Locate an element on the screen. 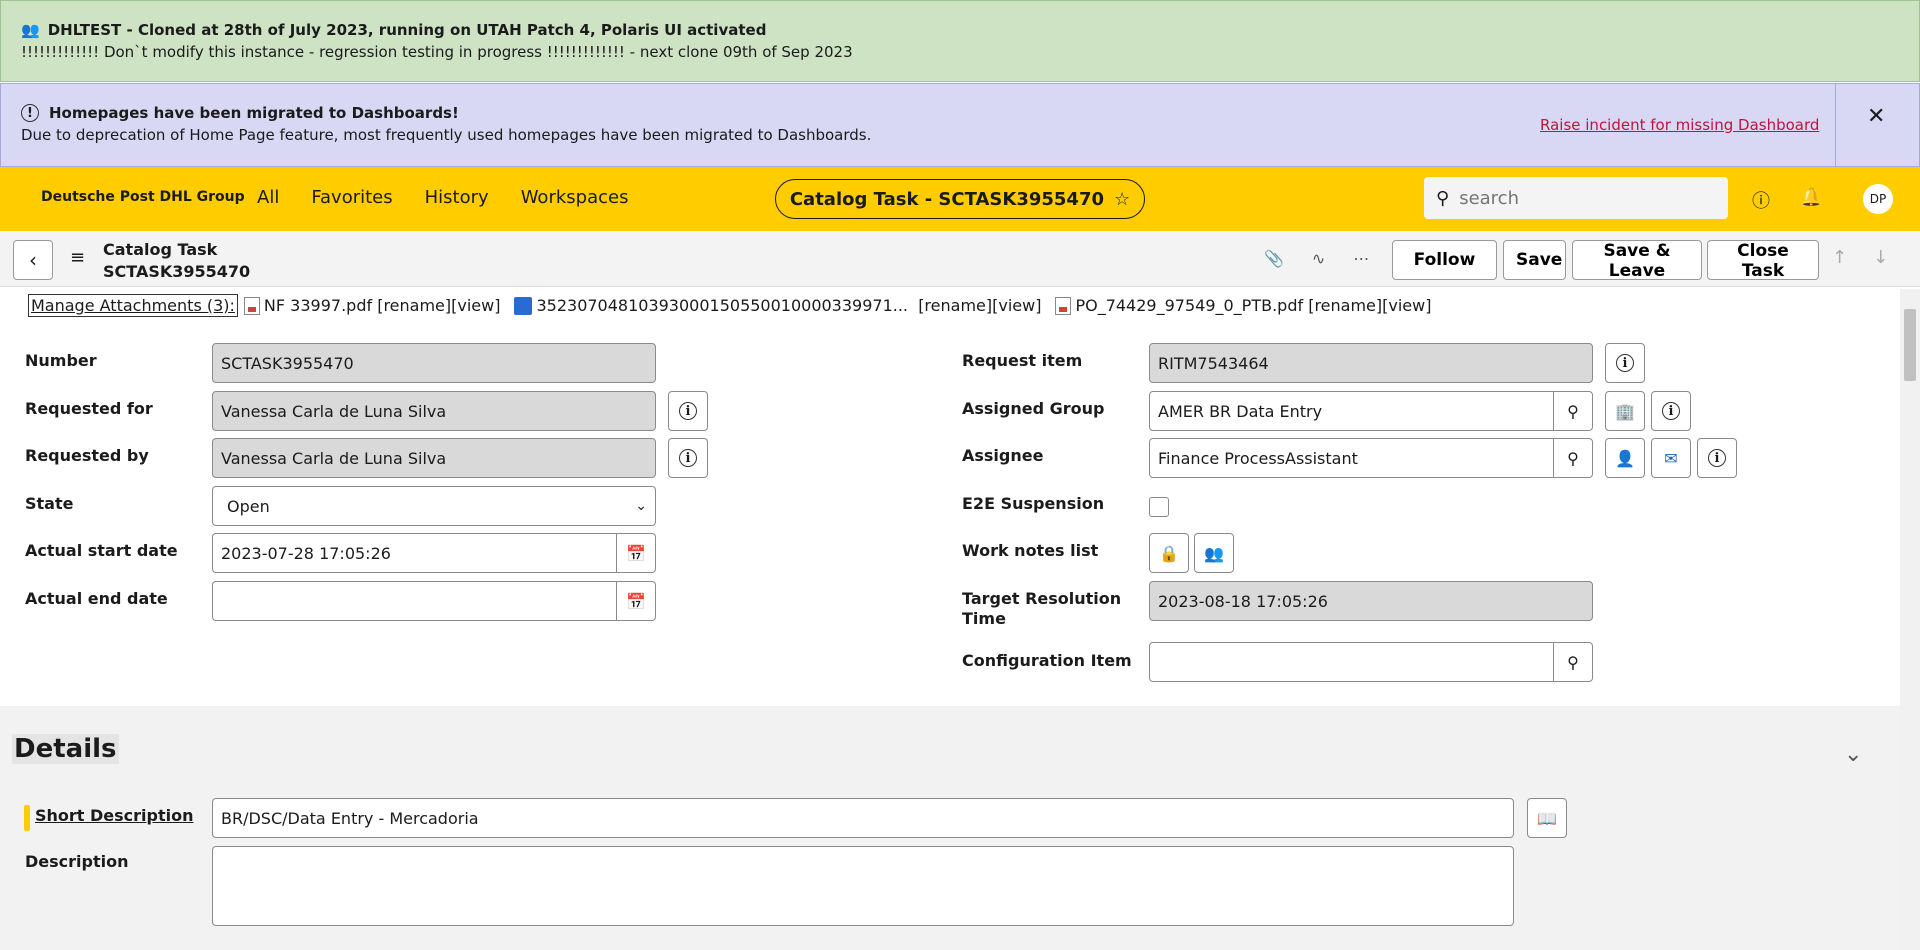  context-title: Catalog Task - SCTASK3955470 is located at coordinates (946, 199).